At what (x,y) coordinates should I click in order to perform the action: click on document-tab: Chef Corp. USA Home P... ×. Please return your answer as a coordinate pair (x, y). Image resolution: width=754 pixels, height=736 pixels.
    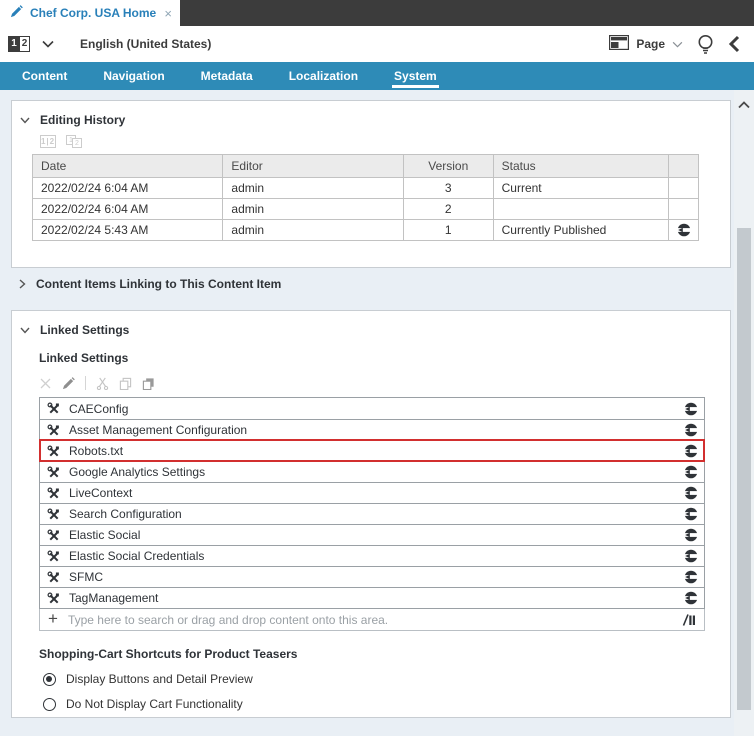
    Looking at the image, I should click on (90, 13).